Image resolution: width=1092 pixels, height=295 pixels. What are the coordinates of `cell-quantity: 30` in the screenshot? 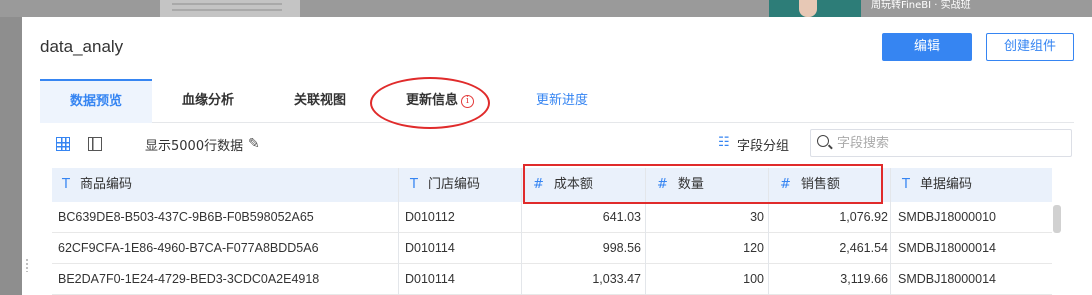 It's located at (757, 217).